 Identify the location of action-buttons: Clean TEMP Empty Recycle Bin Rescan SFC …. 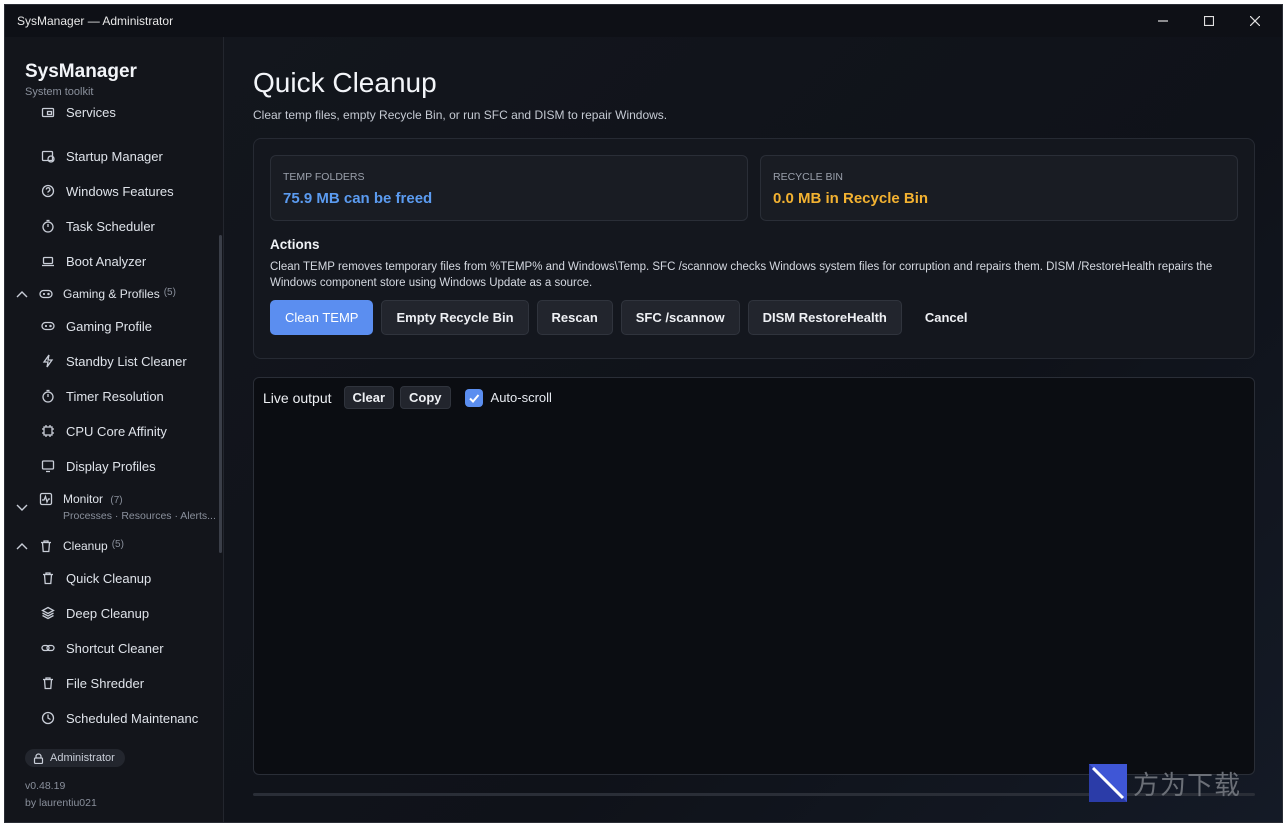
(630, 317).